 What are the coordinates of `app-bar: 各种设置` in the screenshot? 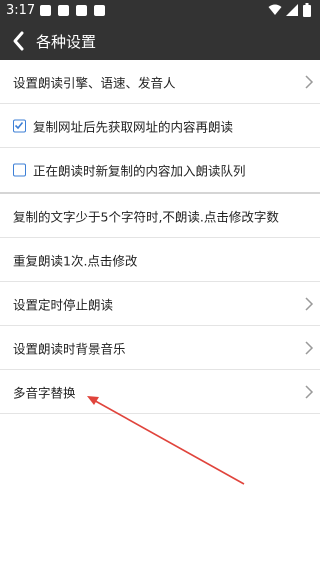 It's located at (160, 41).